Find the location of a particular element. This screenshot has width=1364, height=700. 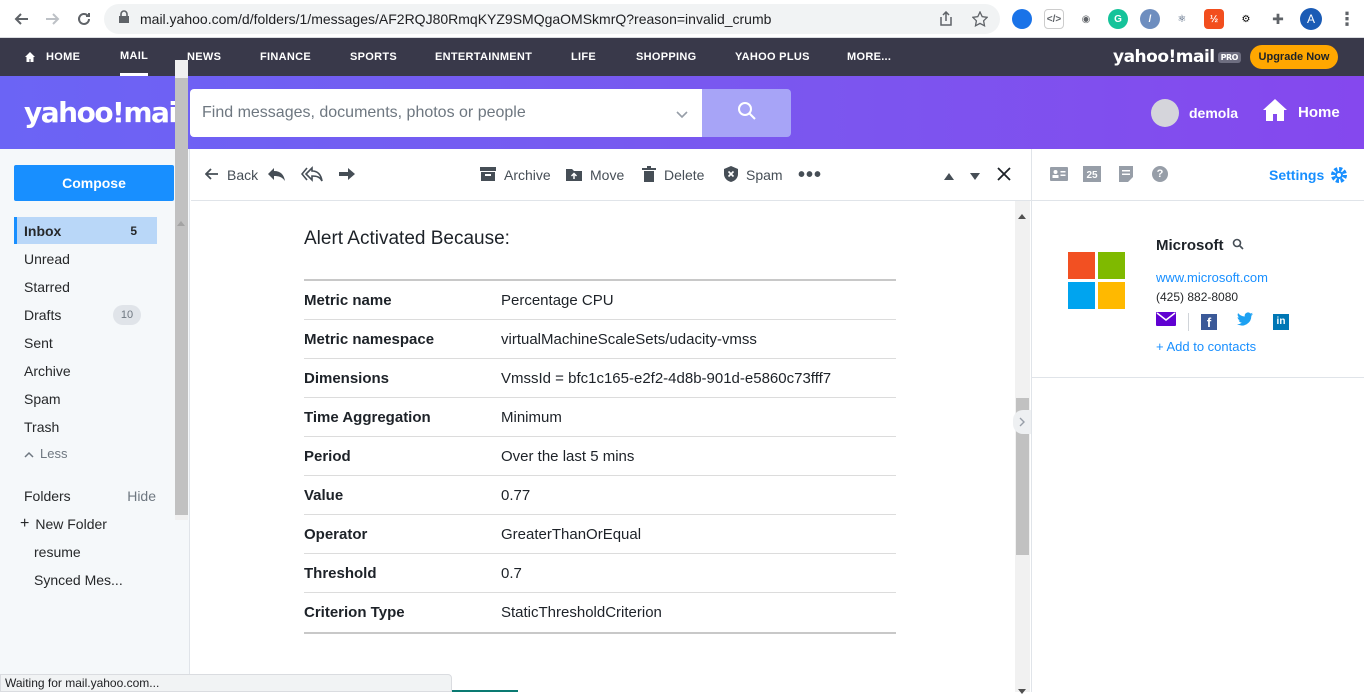

notepad-icon is located at coordinates (1126, 176).